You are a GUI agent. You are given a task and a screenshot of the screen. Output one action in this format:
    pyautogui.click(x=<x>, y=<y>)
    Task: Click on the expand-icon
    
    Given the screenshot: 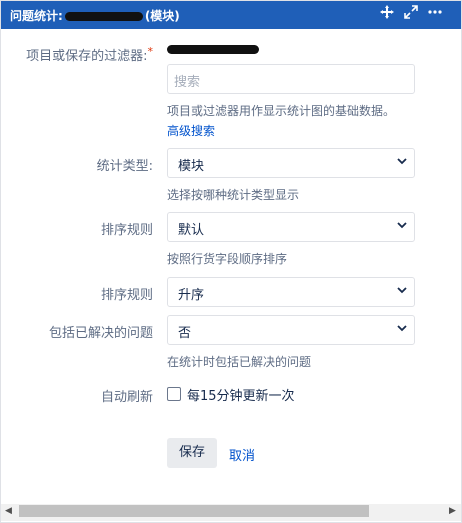 What is the action you would take?
    pyautogui.click(x=411, y=14)
    